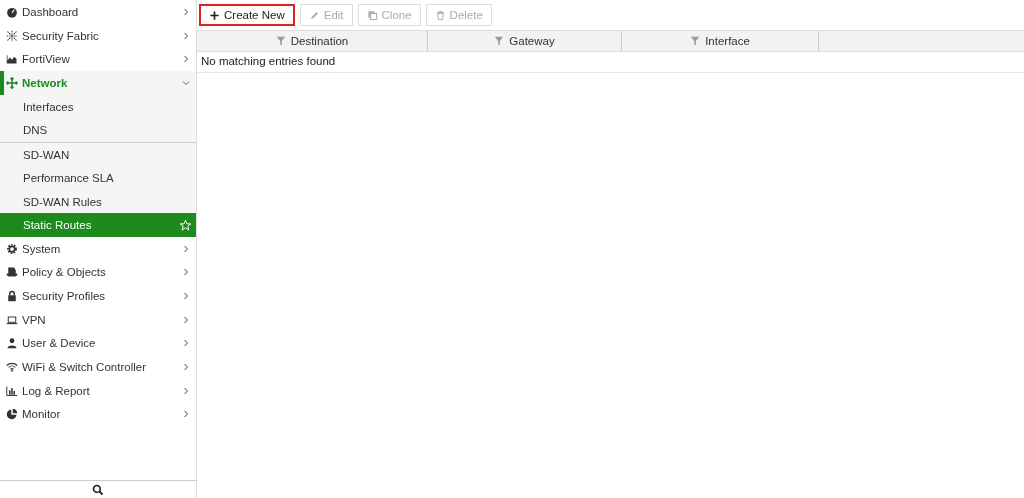 This screenshot has width=1024, height=498. I want to click on menu-item: Security Fabric, so click(98, 35).